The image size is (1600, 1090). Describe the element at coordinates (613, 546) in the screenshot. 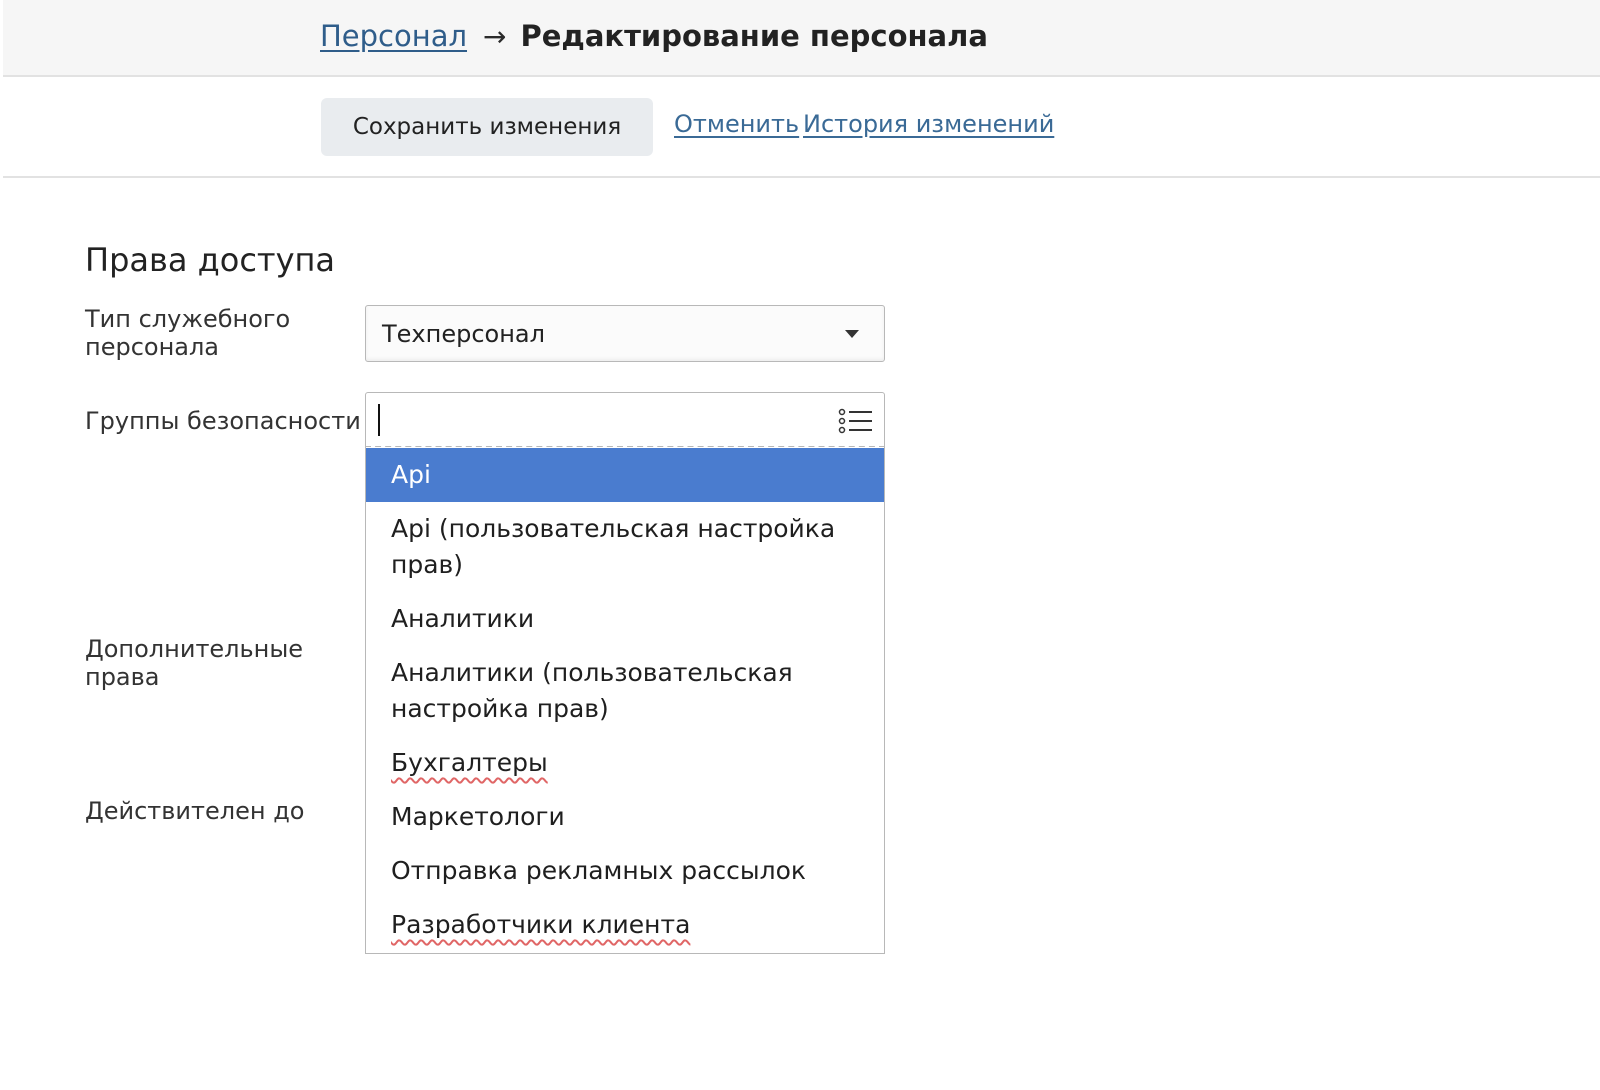

I see `group-option-label: Api (пользовательская настройка прав)` at that location.